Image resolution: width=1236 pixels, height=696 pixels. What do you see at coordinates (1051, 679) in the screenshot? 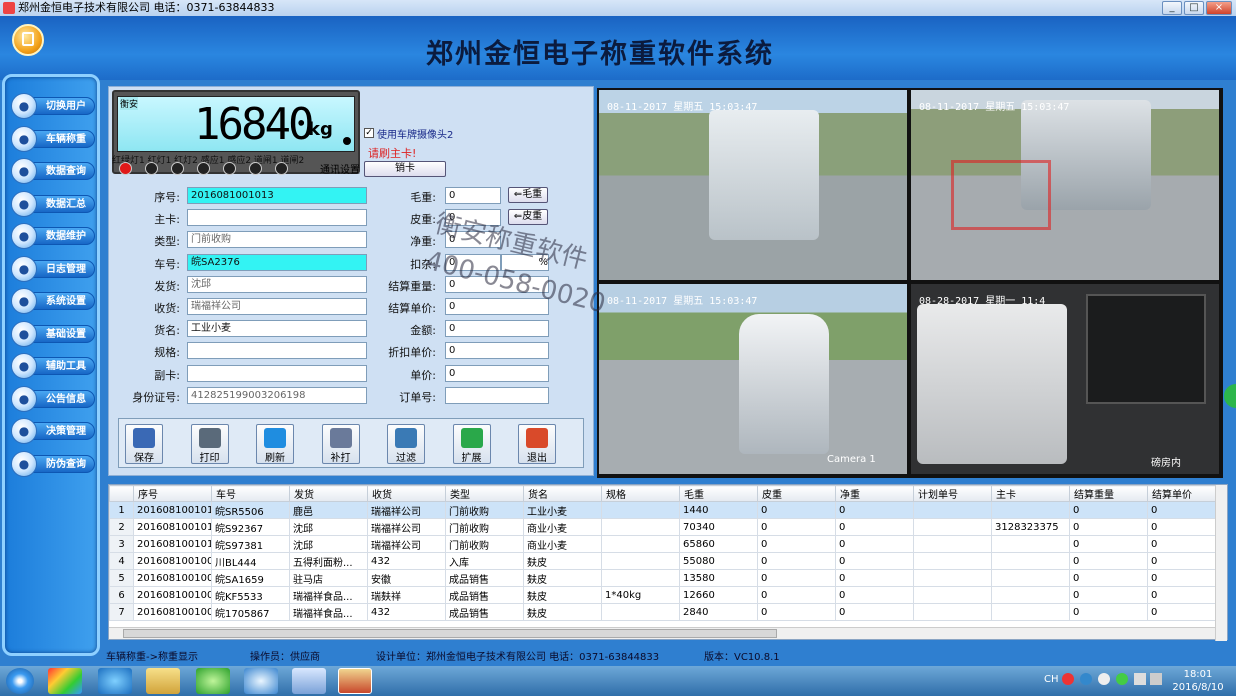
I see `language-indicator: CH` at bounding box center [1051, 679].